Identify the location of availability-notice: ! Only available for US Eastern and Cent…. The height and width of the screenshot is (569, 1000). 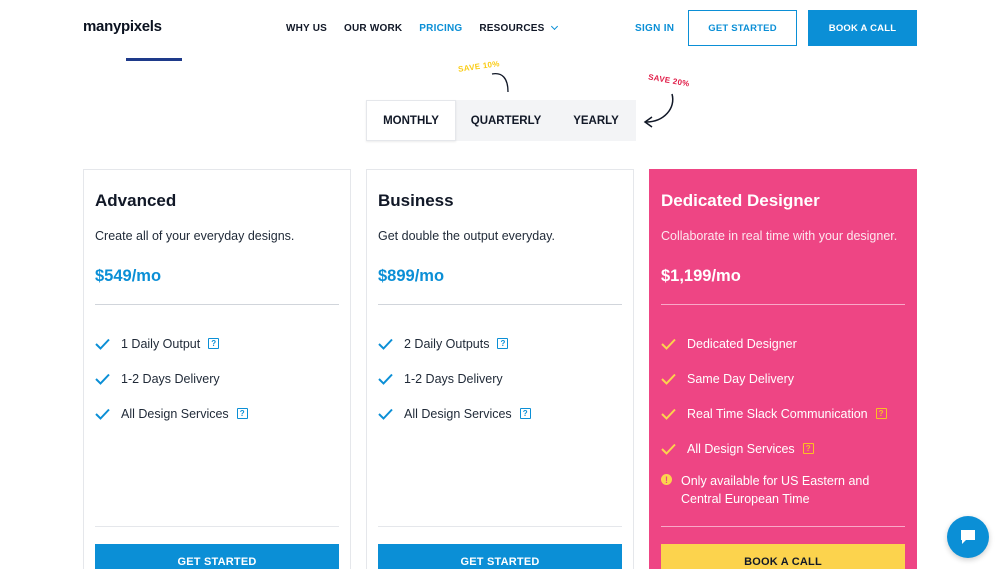
(783, 490).